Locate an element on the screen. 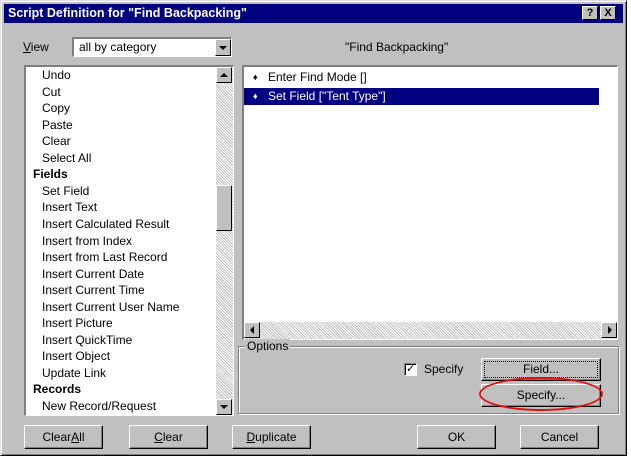 Image resolution: width=631 pixels, height=460 pixels. checkmark-icon: ✓ is located at coordinates (411, 369).